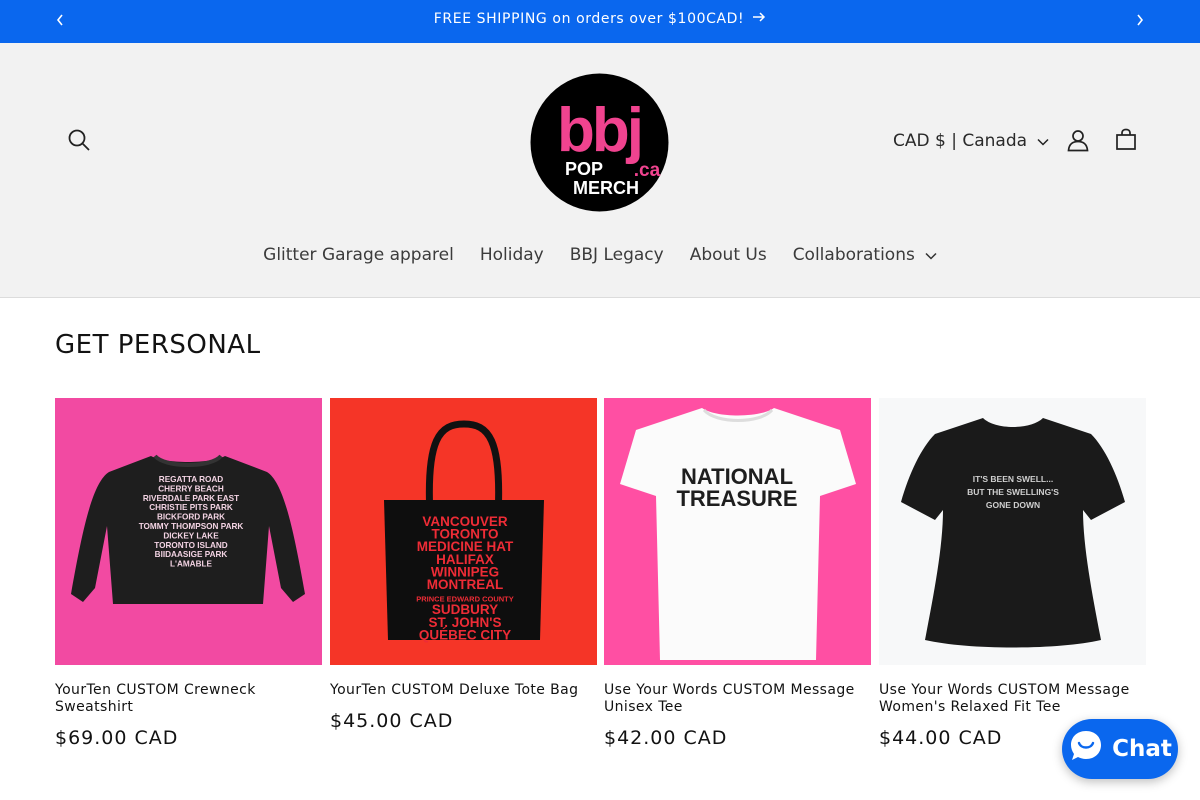  What do you see at coordinates (191, 488) in the screenshot?
I see `print-line: CHERRY BEACH` at bounding box center [191, 488].